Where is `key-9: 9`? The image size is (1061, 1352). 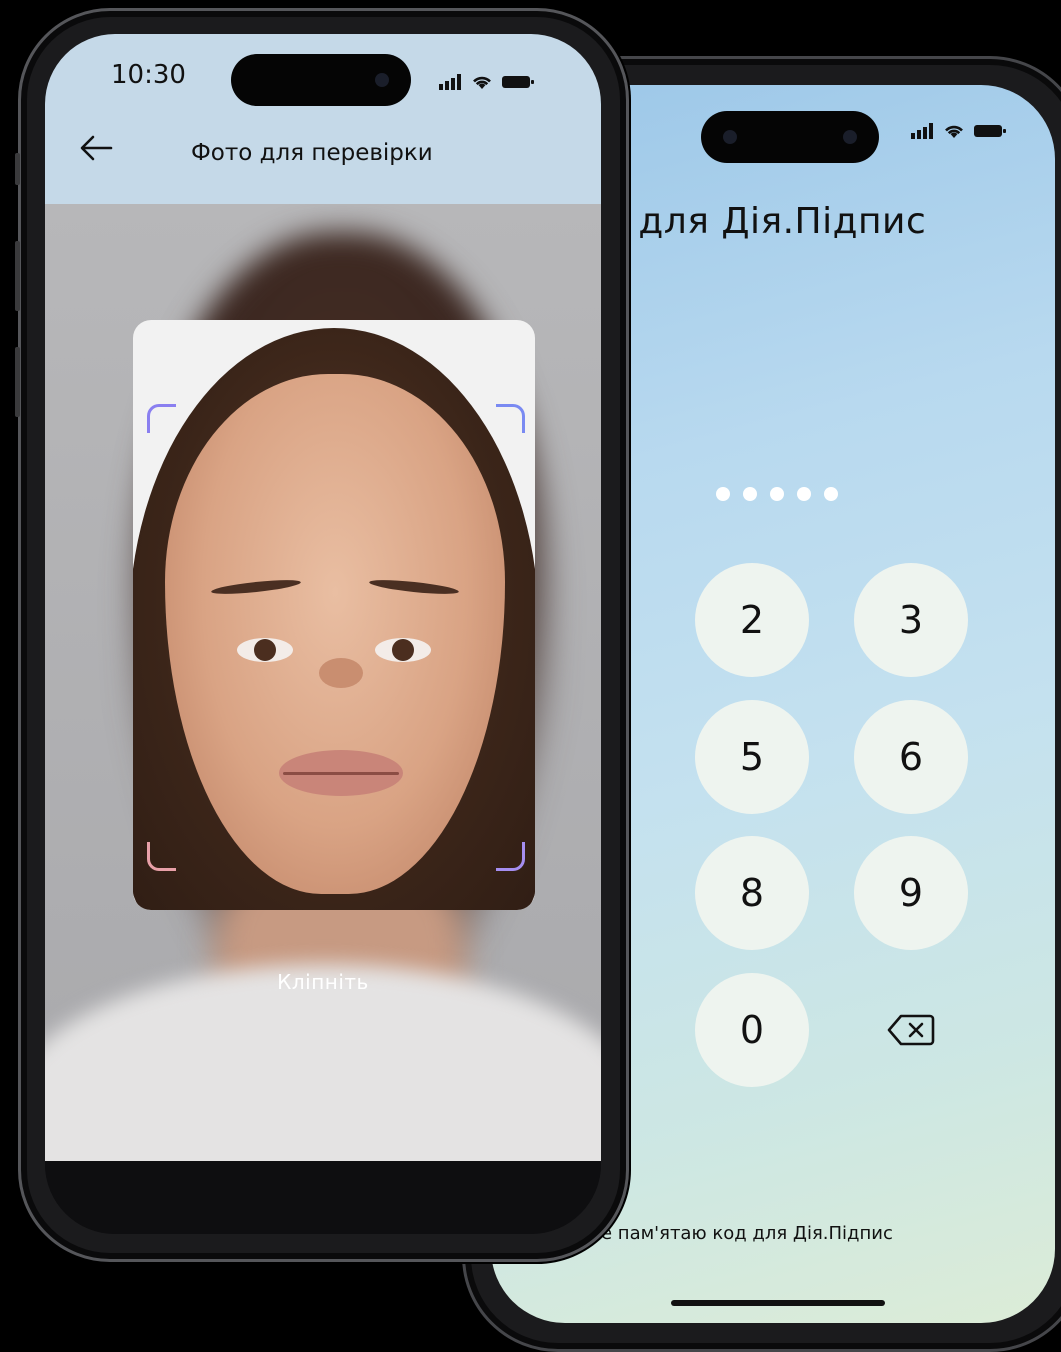 key-9: 9 is located at coordinates (911, 893).